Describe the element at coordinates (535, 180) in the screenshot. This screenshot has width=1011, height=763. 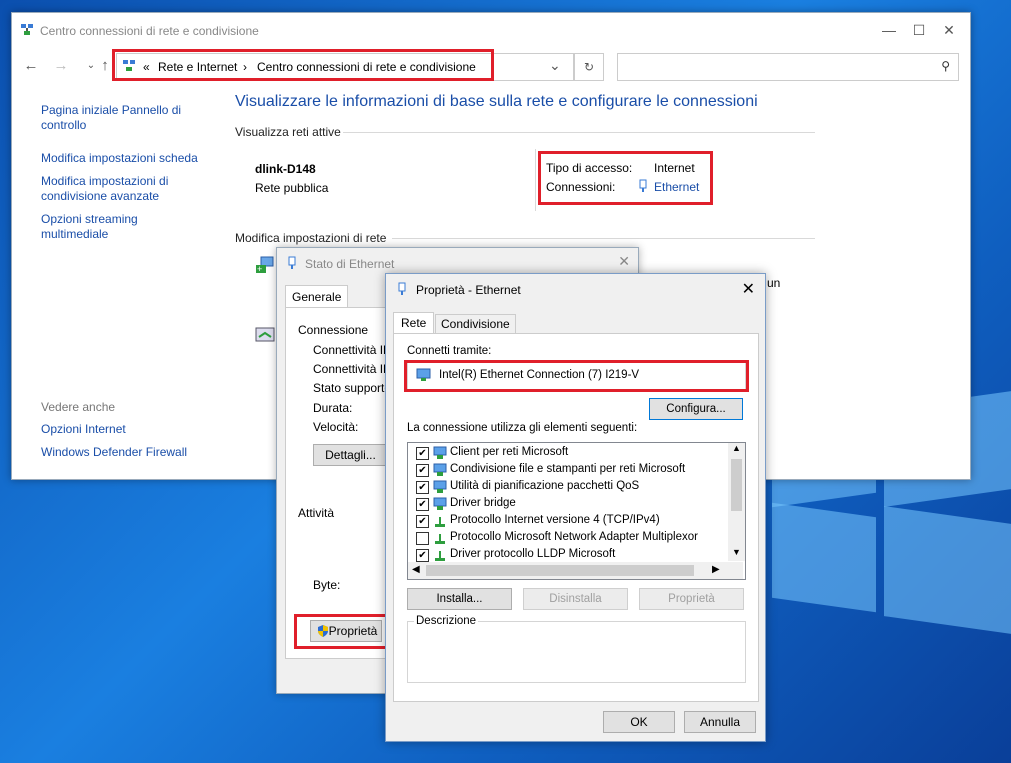
I see `vertical-divider` at that location.